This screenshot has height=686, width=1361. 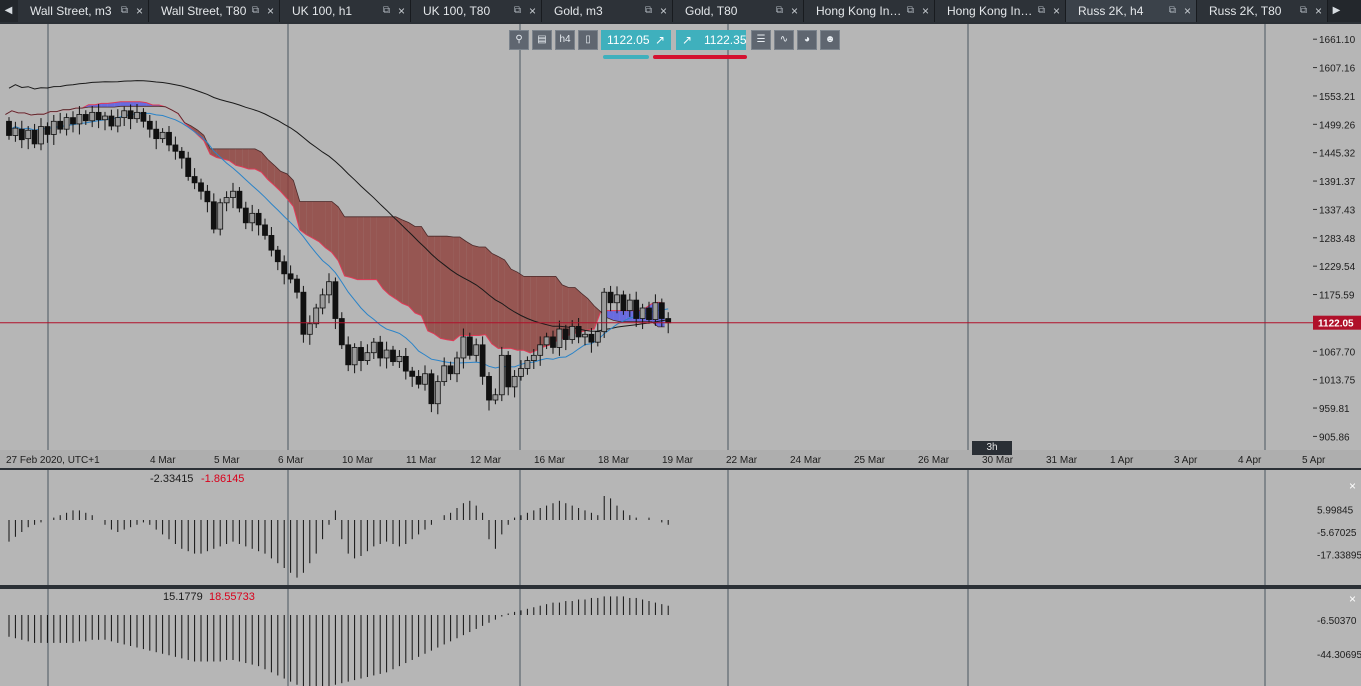 I want to click on indicators-icon: ∿, so click(x=784, y=40).